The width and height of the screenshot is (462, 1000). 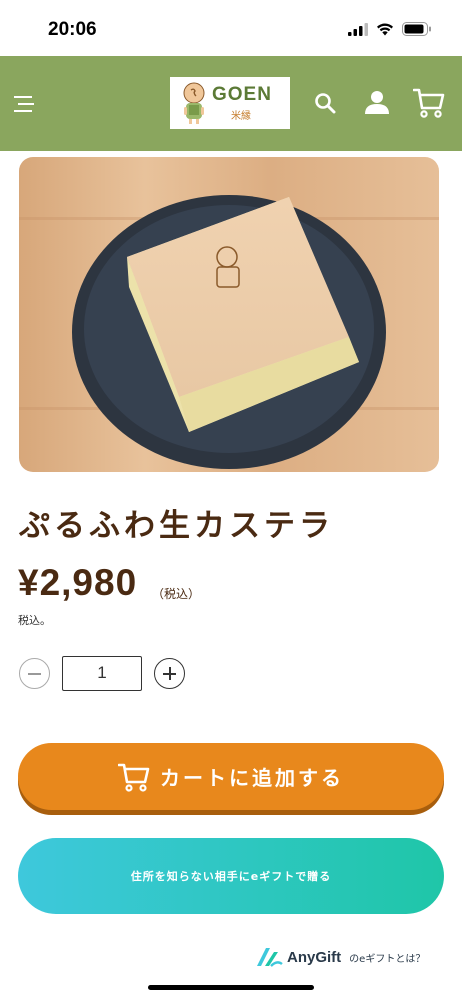 I want to click on signal-icon, so click(x=358, y=29).